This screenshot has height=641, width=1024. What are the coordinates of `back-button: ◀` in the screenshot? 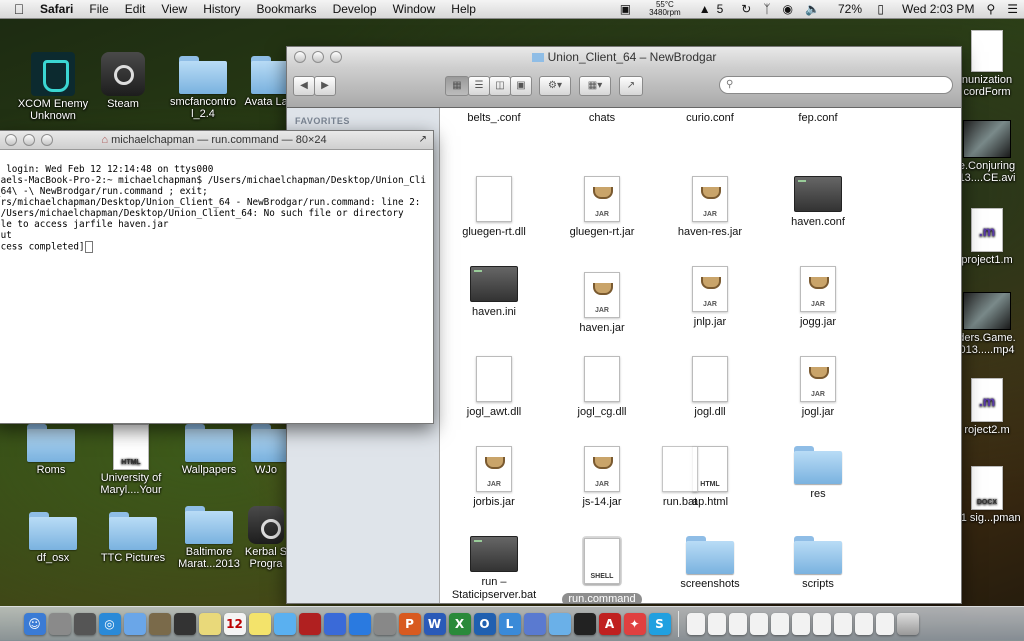 It's located at (304, 86).